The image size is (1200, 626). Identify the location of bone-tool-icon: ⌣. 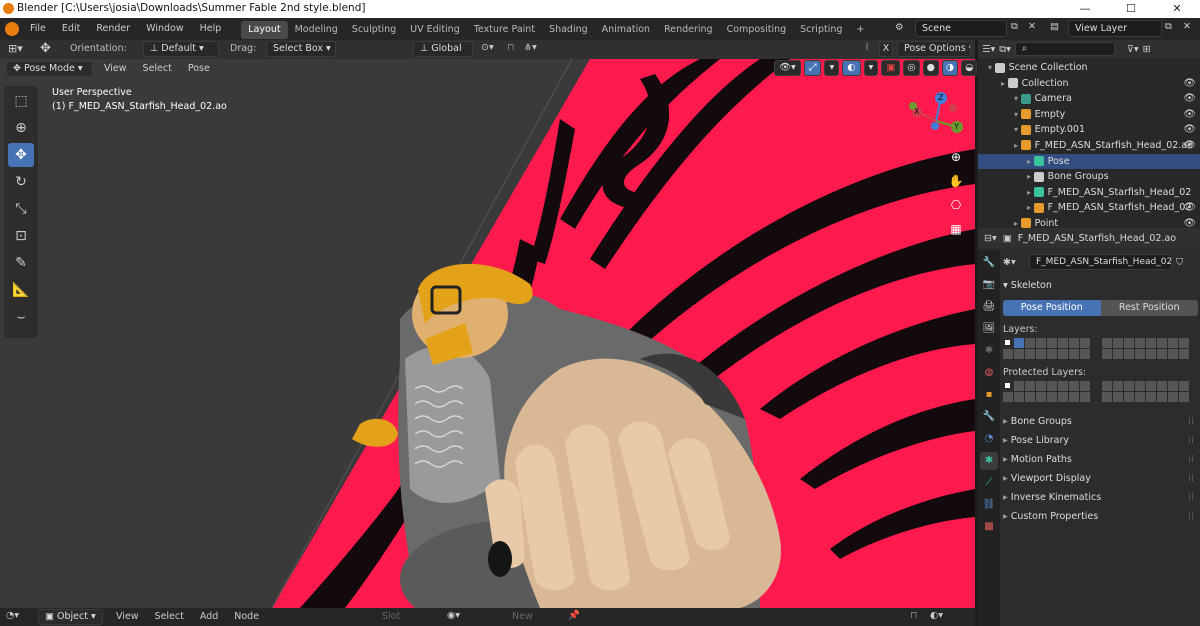
(21, 317).